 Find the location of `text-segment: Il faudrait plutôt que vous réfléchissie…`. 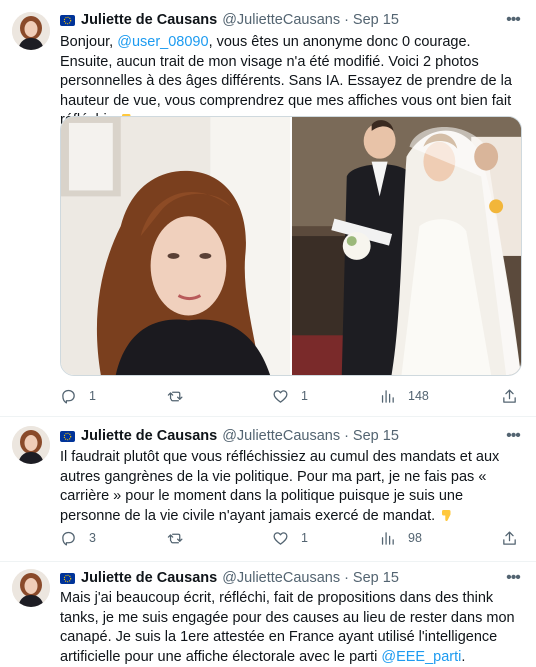

text-segment: Il faudrait plutôt que vous réfléchissie… is located at coordinates (280, 486).